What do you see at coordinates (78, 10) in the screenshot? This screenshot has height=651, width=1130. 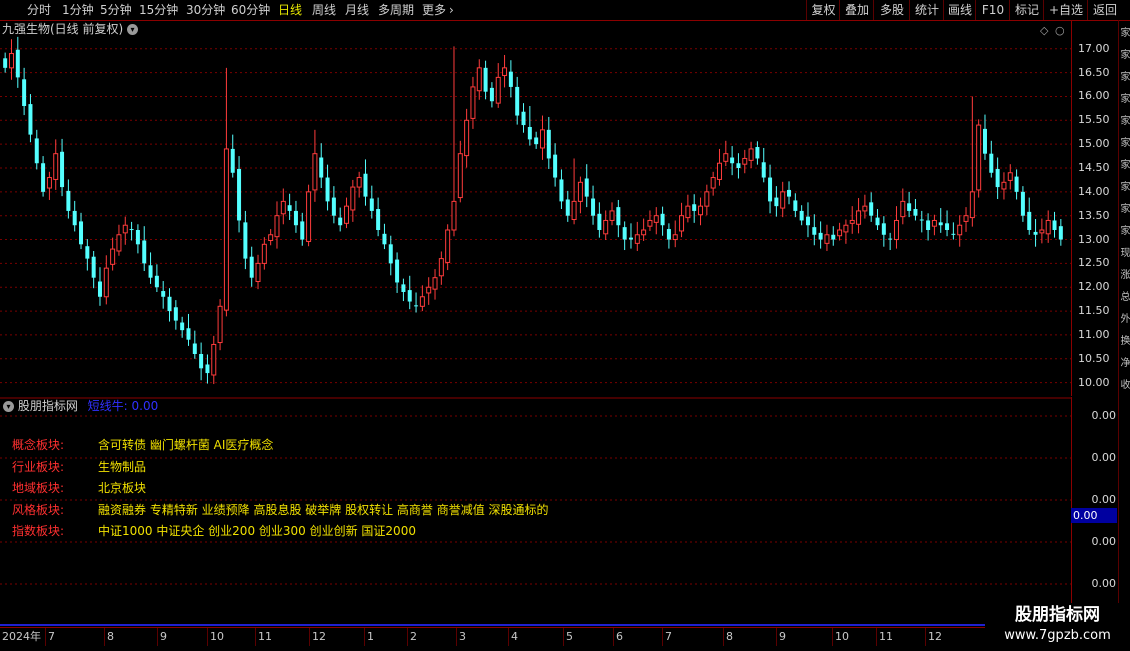 I see `period-tab-1: 1分钟` at bounding box center [78, 10].